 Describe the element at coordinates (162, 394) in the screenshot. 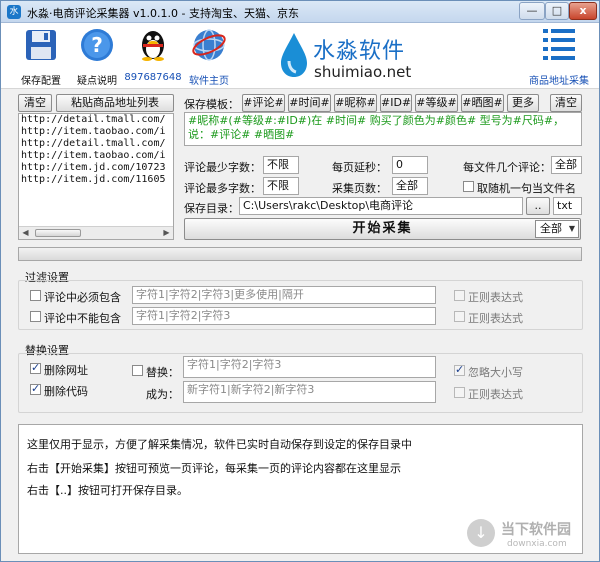

I see `replace-to-label: 成为：` at that location.